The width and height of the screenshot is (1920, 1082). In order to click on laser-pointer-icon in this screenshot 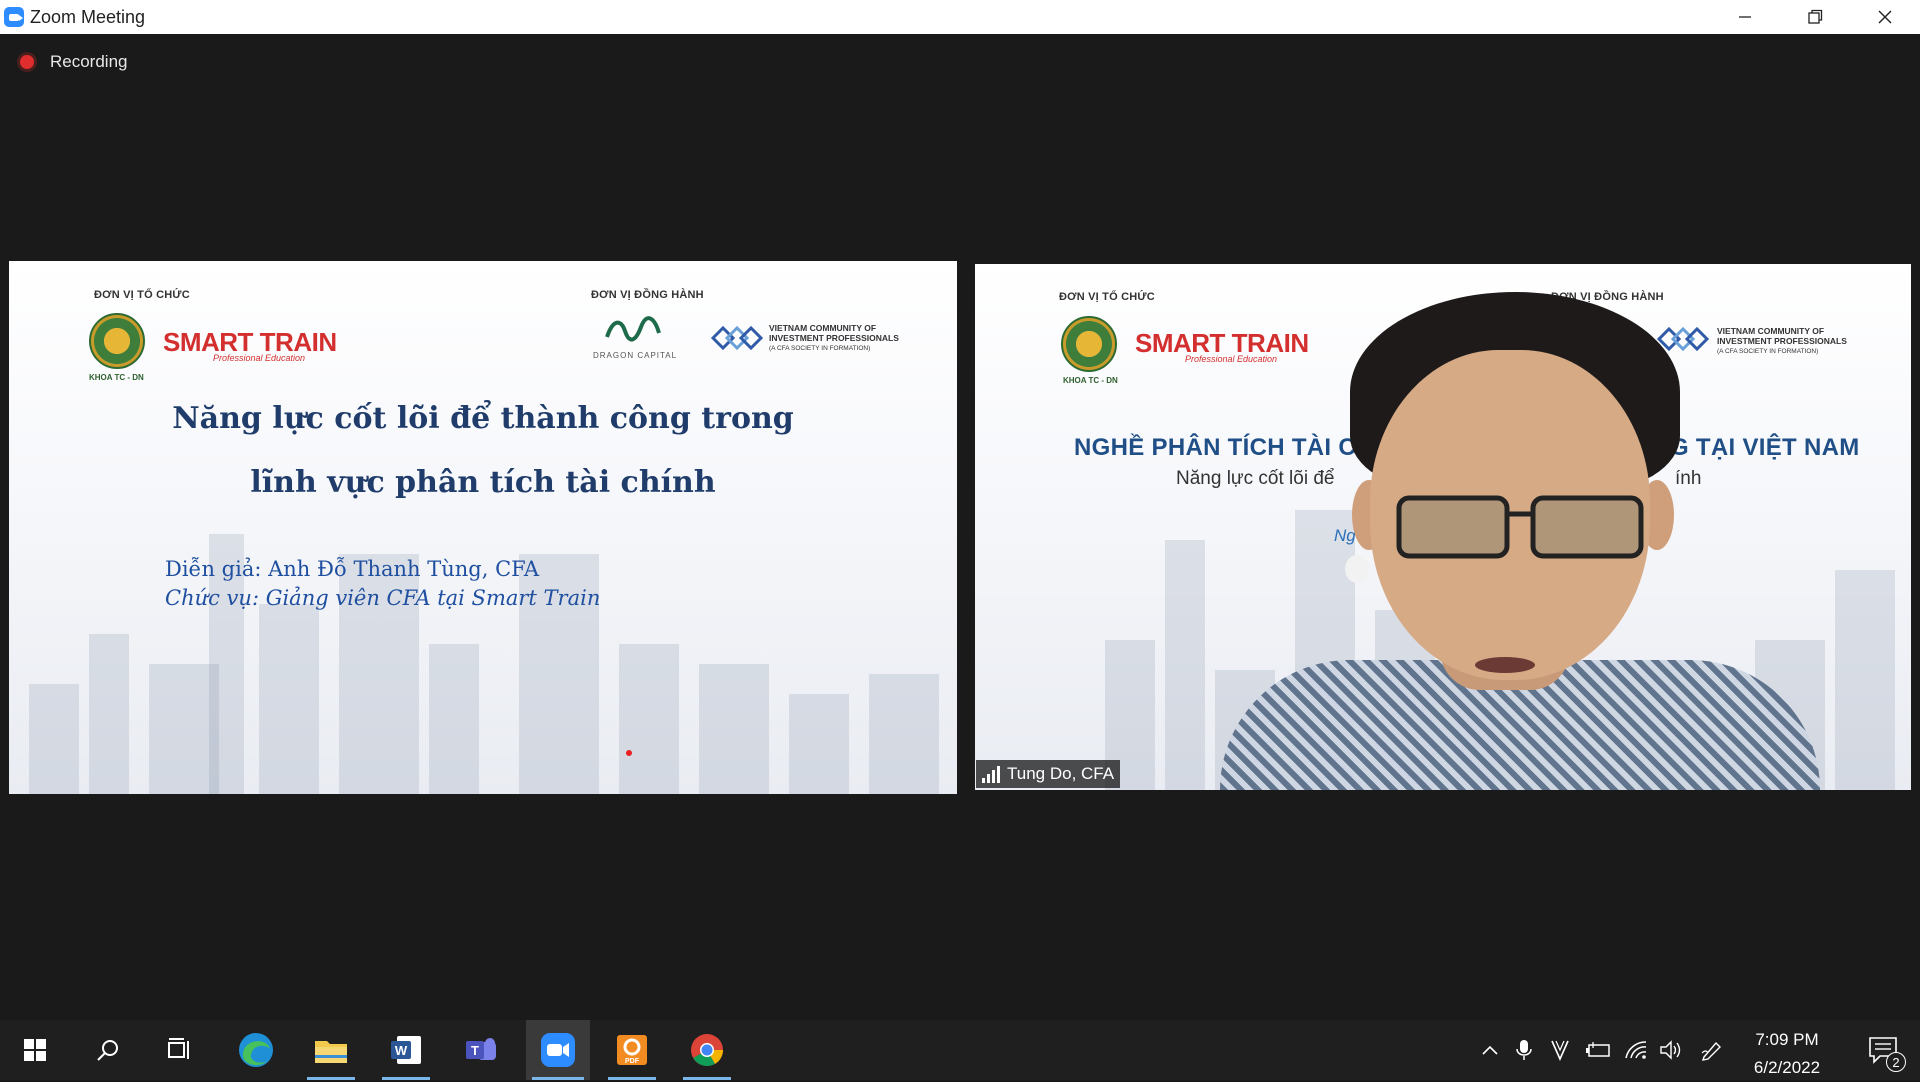, I will do `click(629, 753)`.